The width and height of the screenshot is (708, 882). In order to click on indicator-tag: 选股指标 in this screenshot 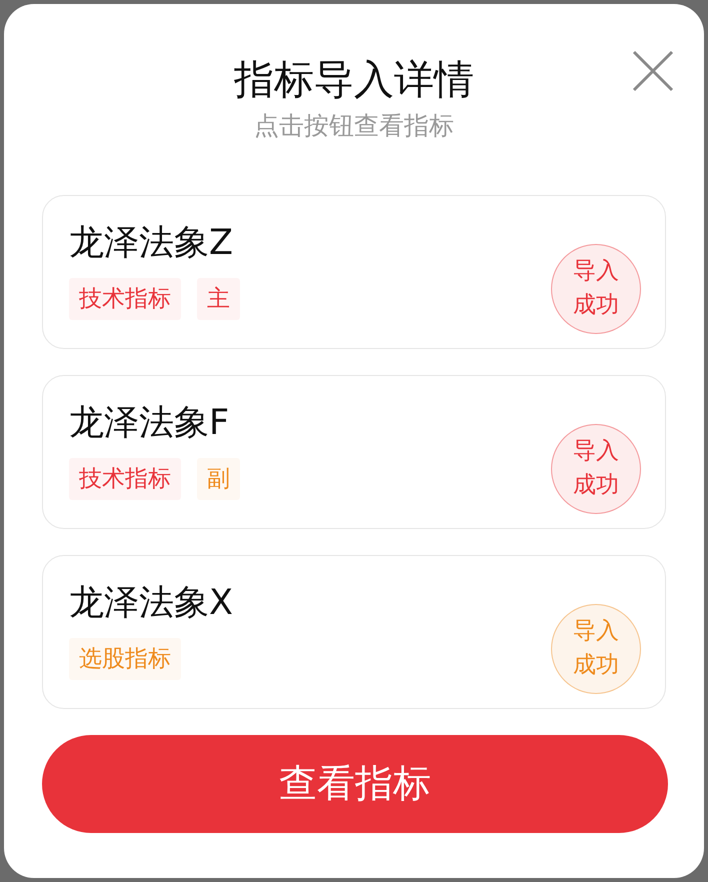, I will do `click(125, 659)`.